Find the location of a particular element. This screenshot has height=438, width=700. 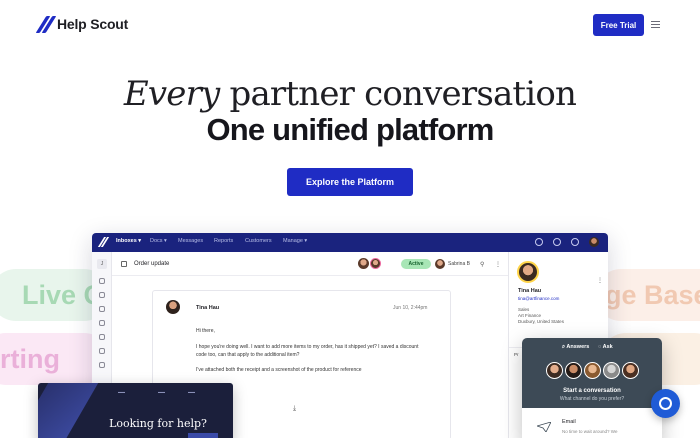

status-badge: Active is located at coordinates (416, 264).